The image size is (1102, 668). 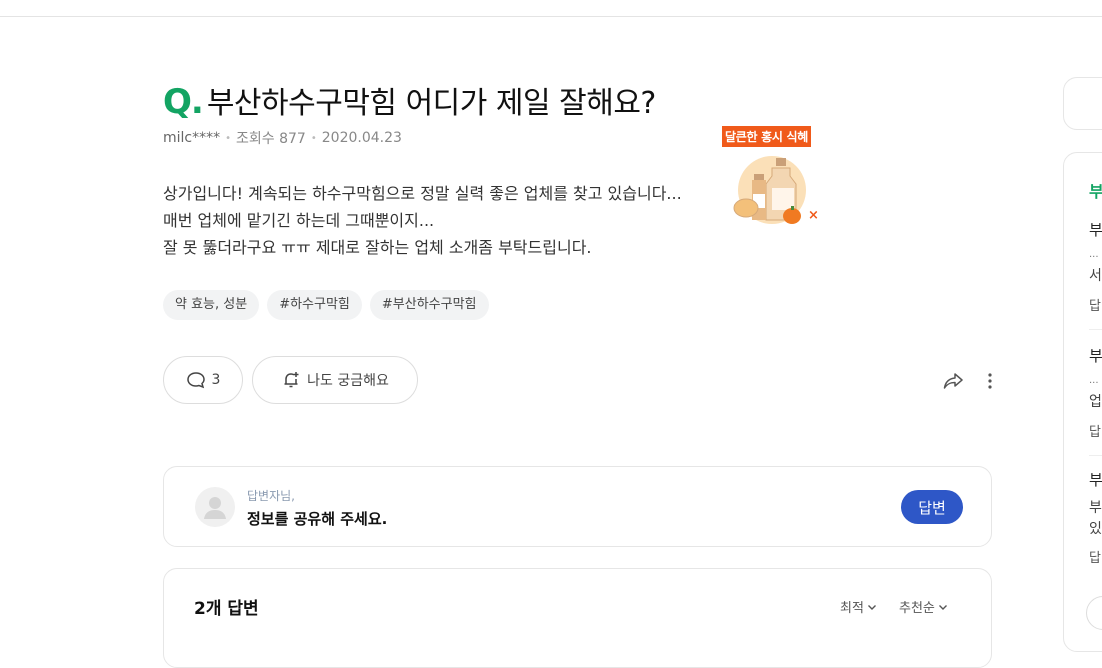 What do you see at coordinates (766, 136) in the screenshot?
I see `ad-label: 달큰한 홍시 식혜` at bounding box center [766, 136].